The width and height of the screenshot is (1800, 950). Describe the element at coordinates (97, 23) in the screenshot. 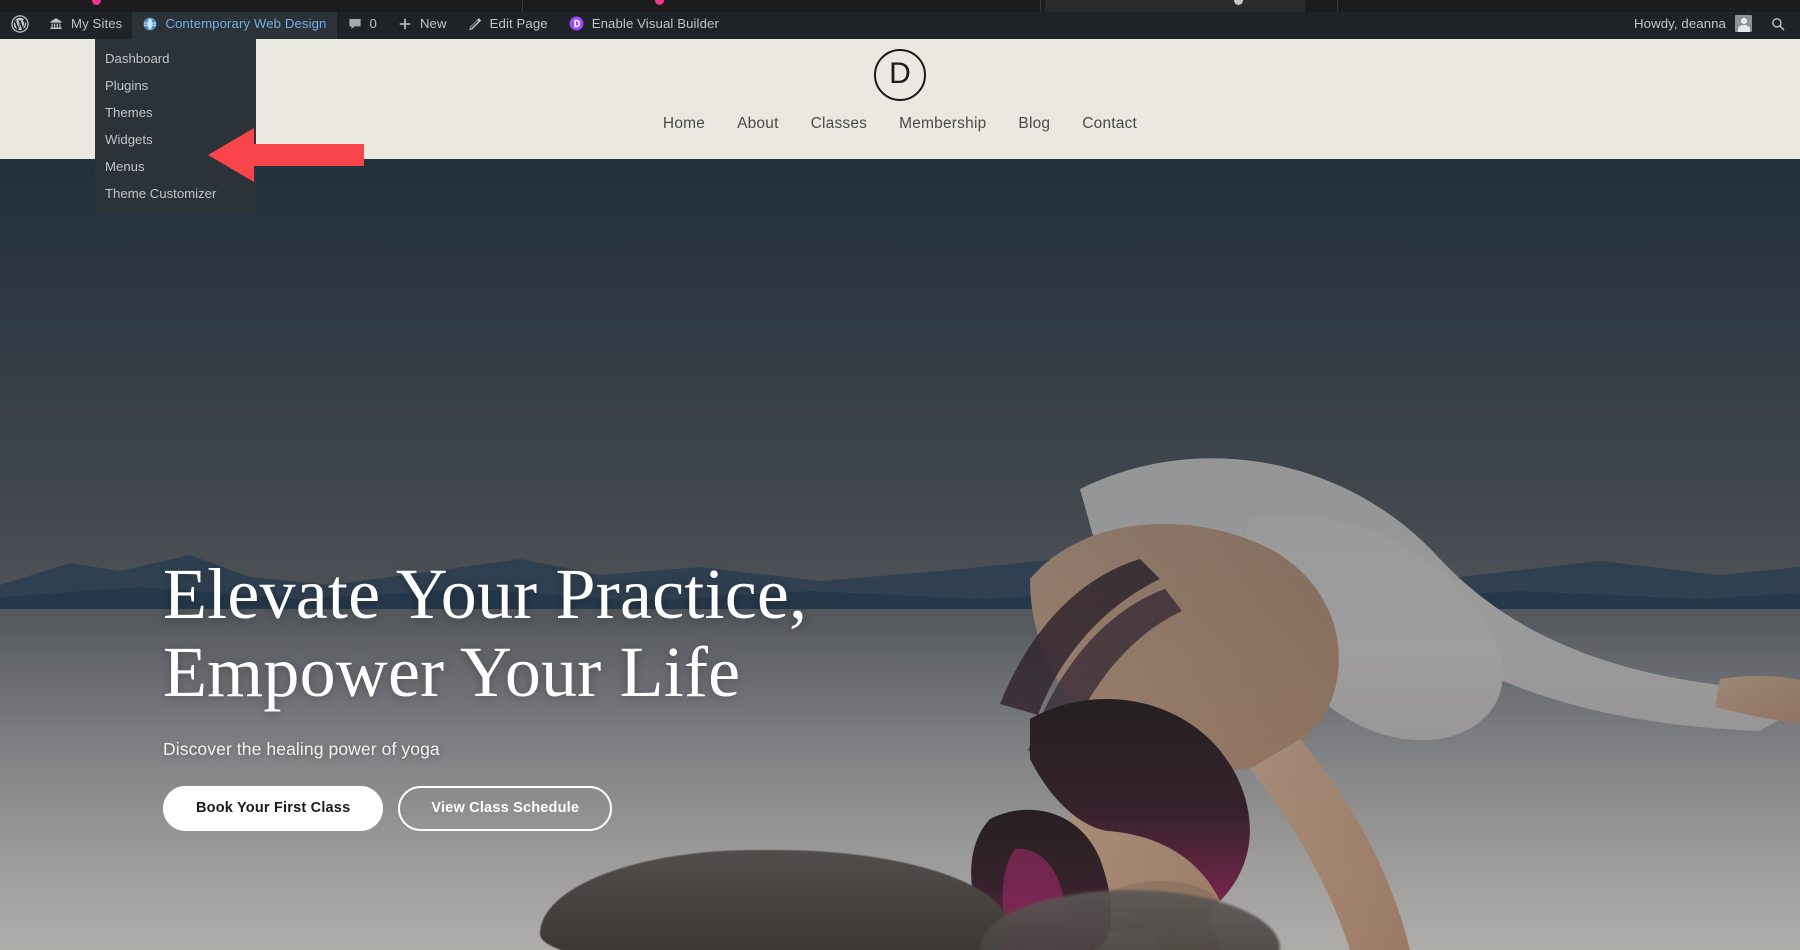

I see `admin-bar-label: My Sites` at that location.